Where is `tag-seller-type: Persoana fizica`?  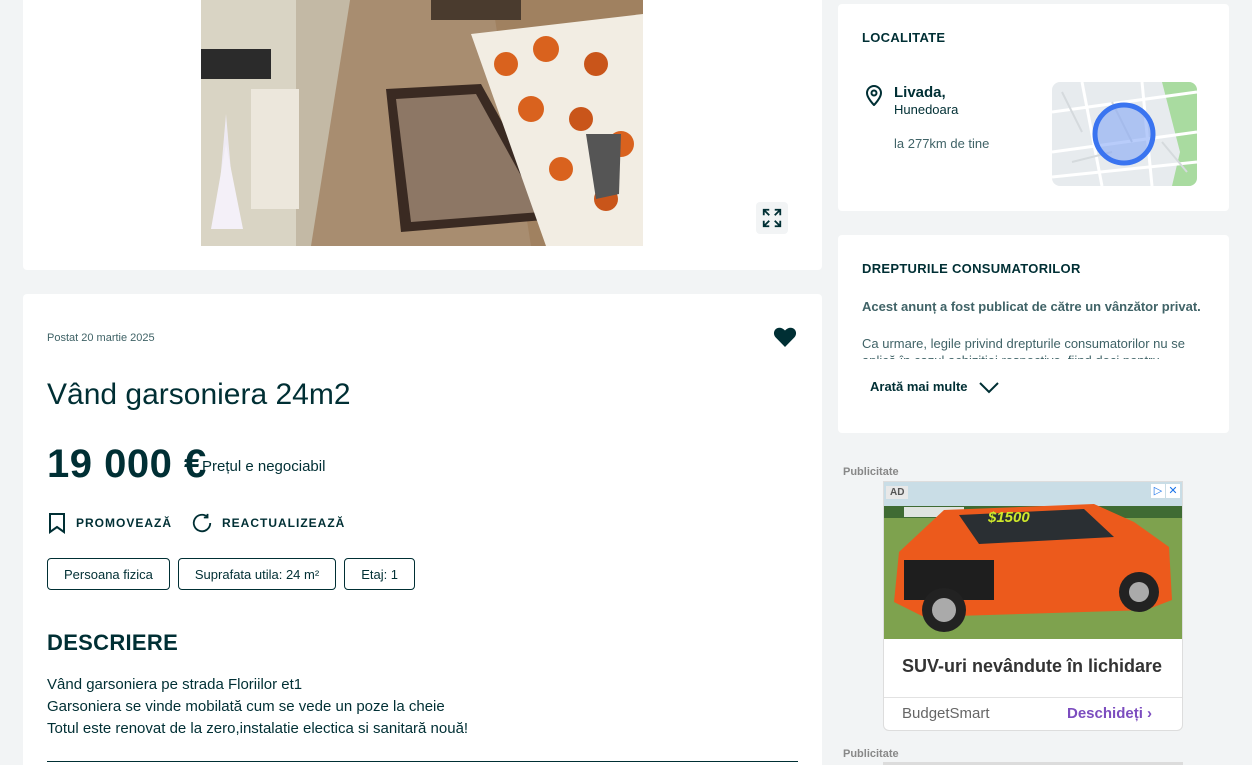 tag-seller-type: Persoana fizica is located at coordinates (108, 574).